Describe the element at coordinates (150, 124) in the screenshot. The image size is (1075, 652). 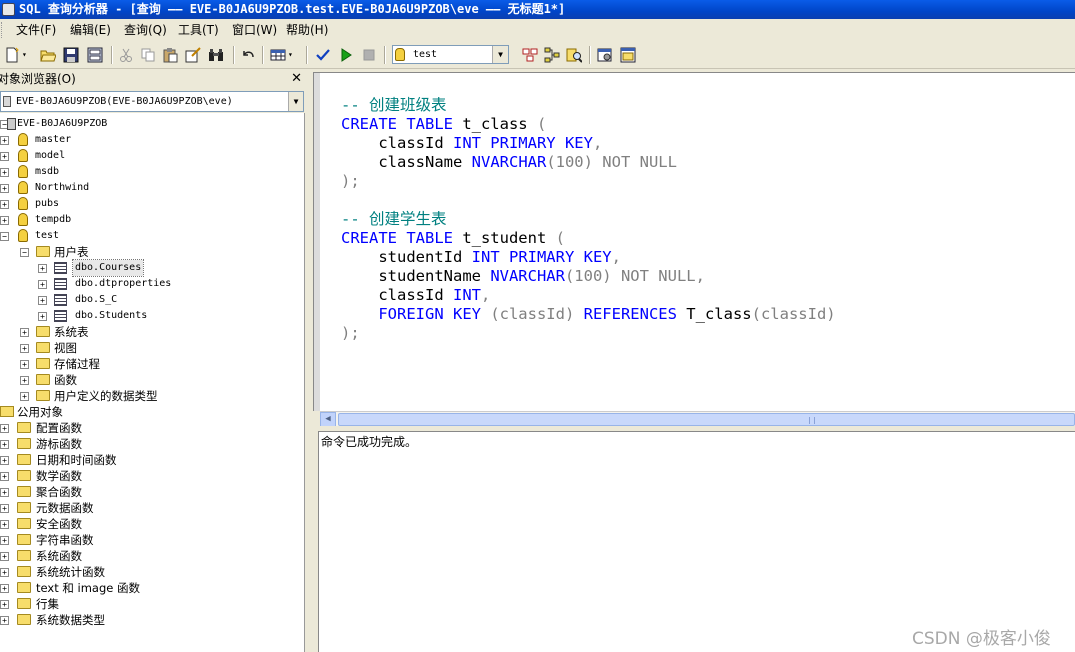
I see `tree-server: − EVE-B0JA6U9PZOB` at that location.